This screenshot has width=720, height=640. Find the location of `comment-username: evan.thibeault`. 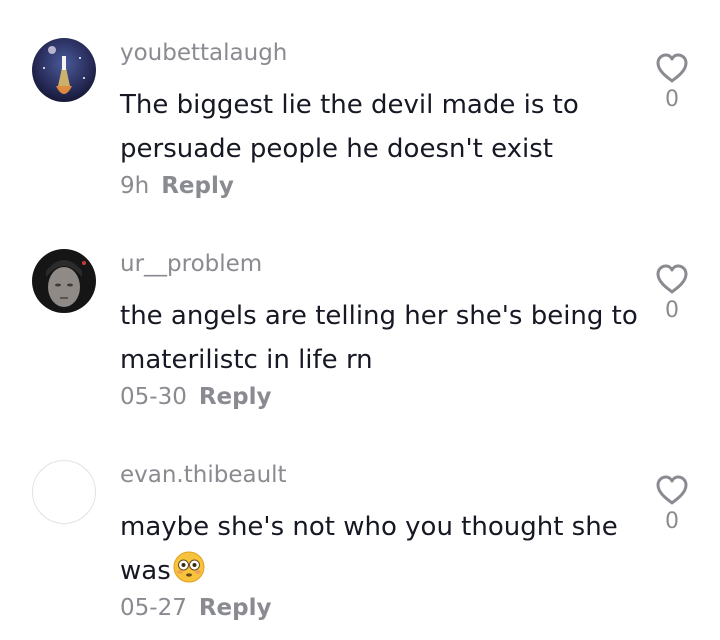

comment-username: evan.thibeault is located at coordinates (203, 475).